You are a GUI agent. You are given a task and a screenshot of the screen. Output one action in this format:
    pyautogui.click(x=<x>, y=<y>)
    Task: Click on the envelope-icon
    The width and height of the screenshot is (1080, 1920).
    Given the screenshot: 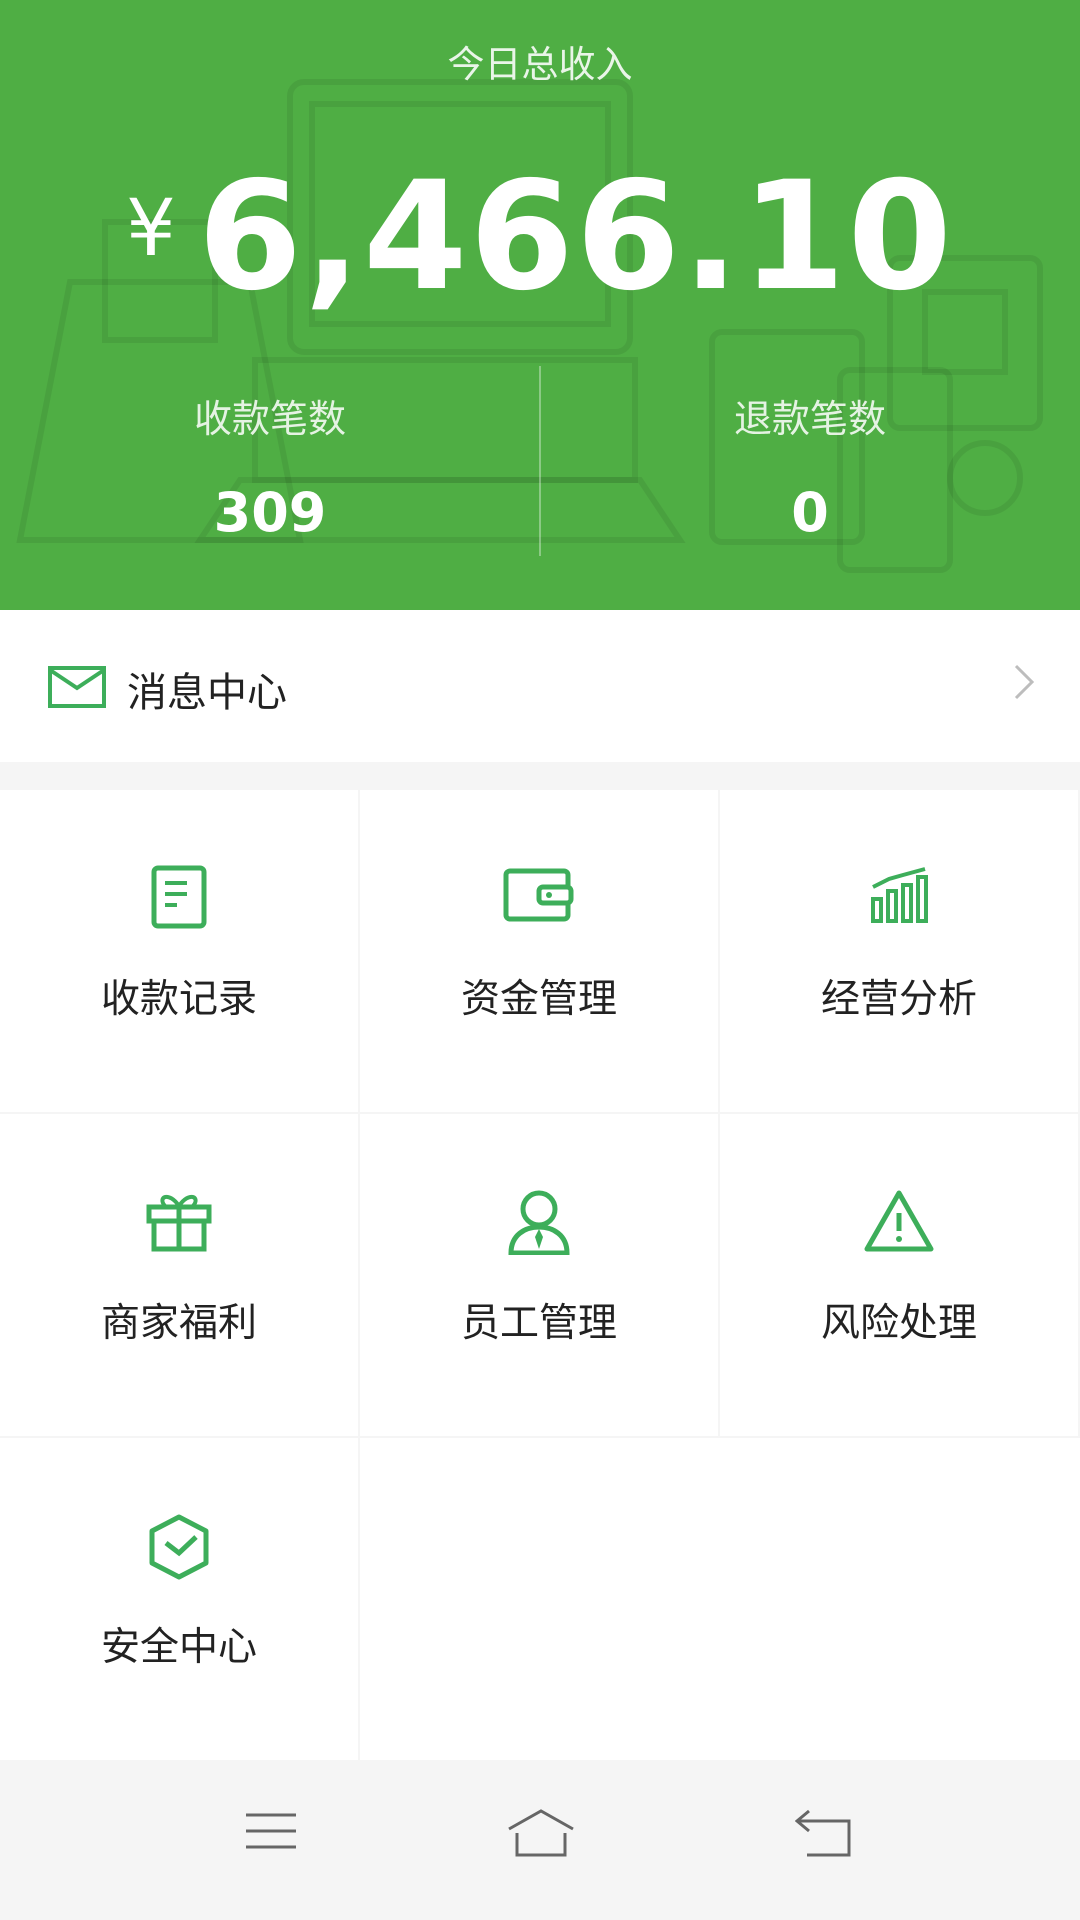 What is the action you would take?
    pyautogui.click(x=77, y=687)
    